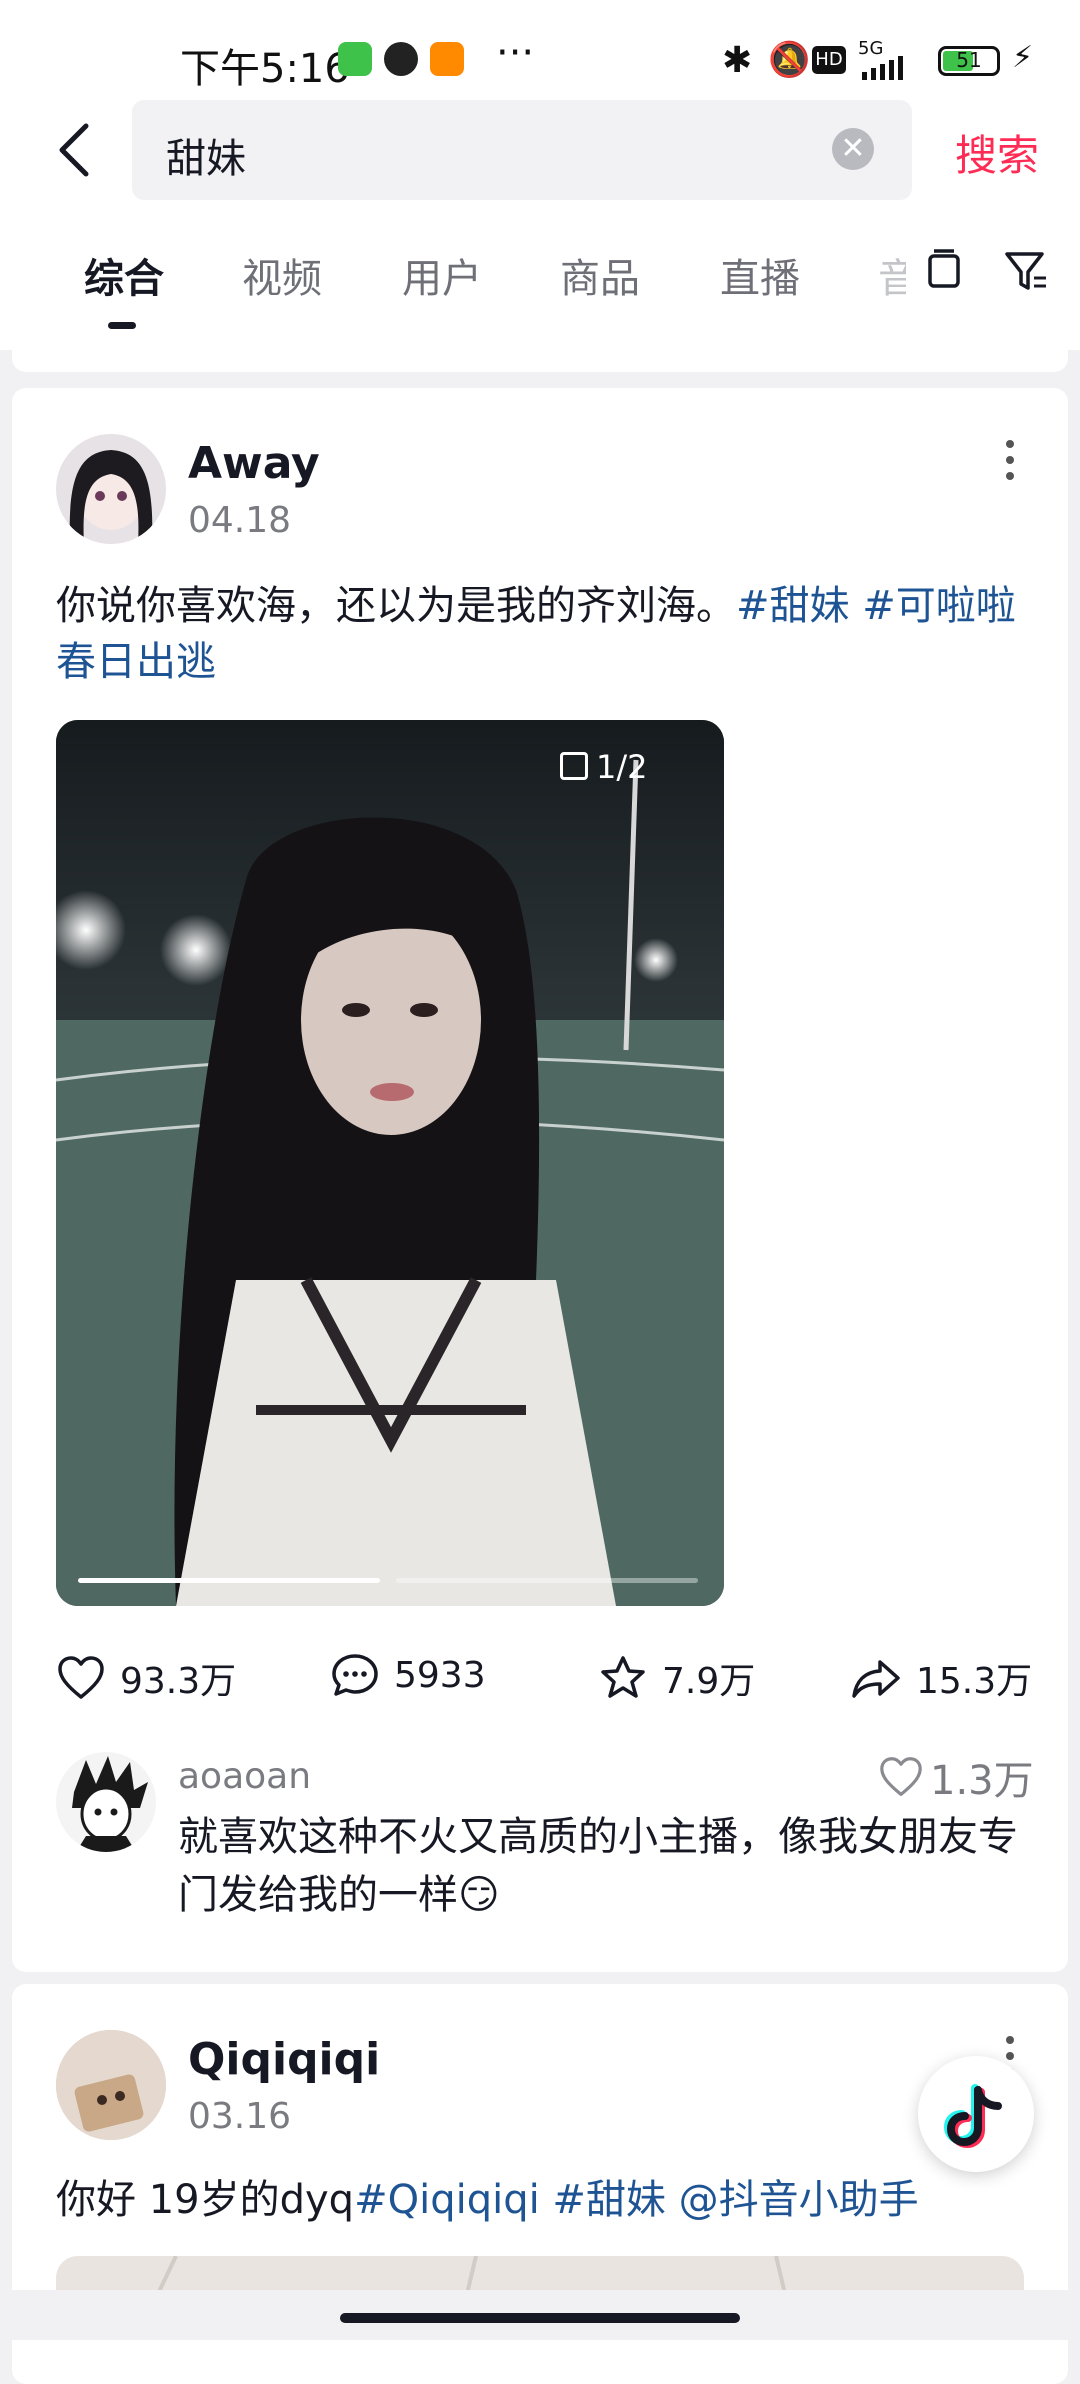  What do you see at coordinates (282, 275) in the screenshot?
I see `tab-video: 视频` at bounding box center [282, 275].